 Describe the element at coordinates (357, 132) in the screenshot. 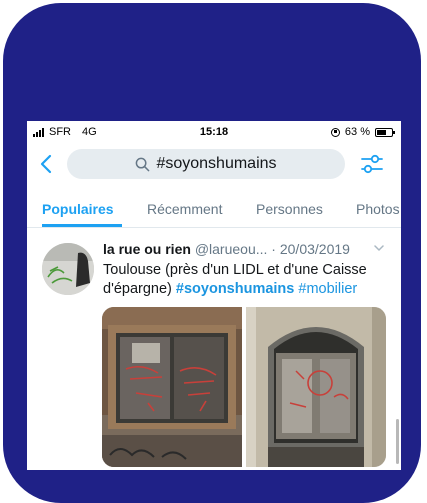

I see `battery-percent: 63 %` at that location.